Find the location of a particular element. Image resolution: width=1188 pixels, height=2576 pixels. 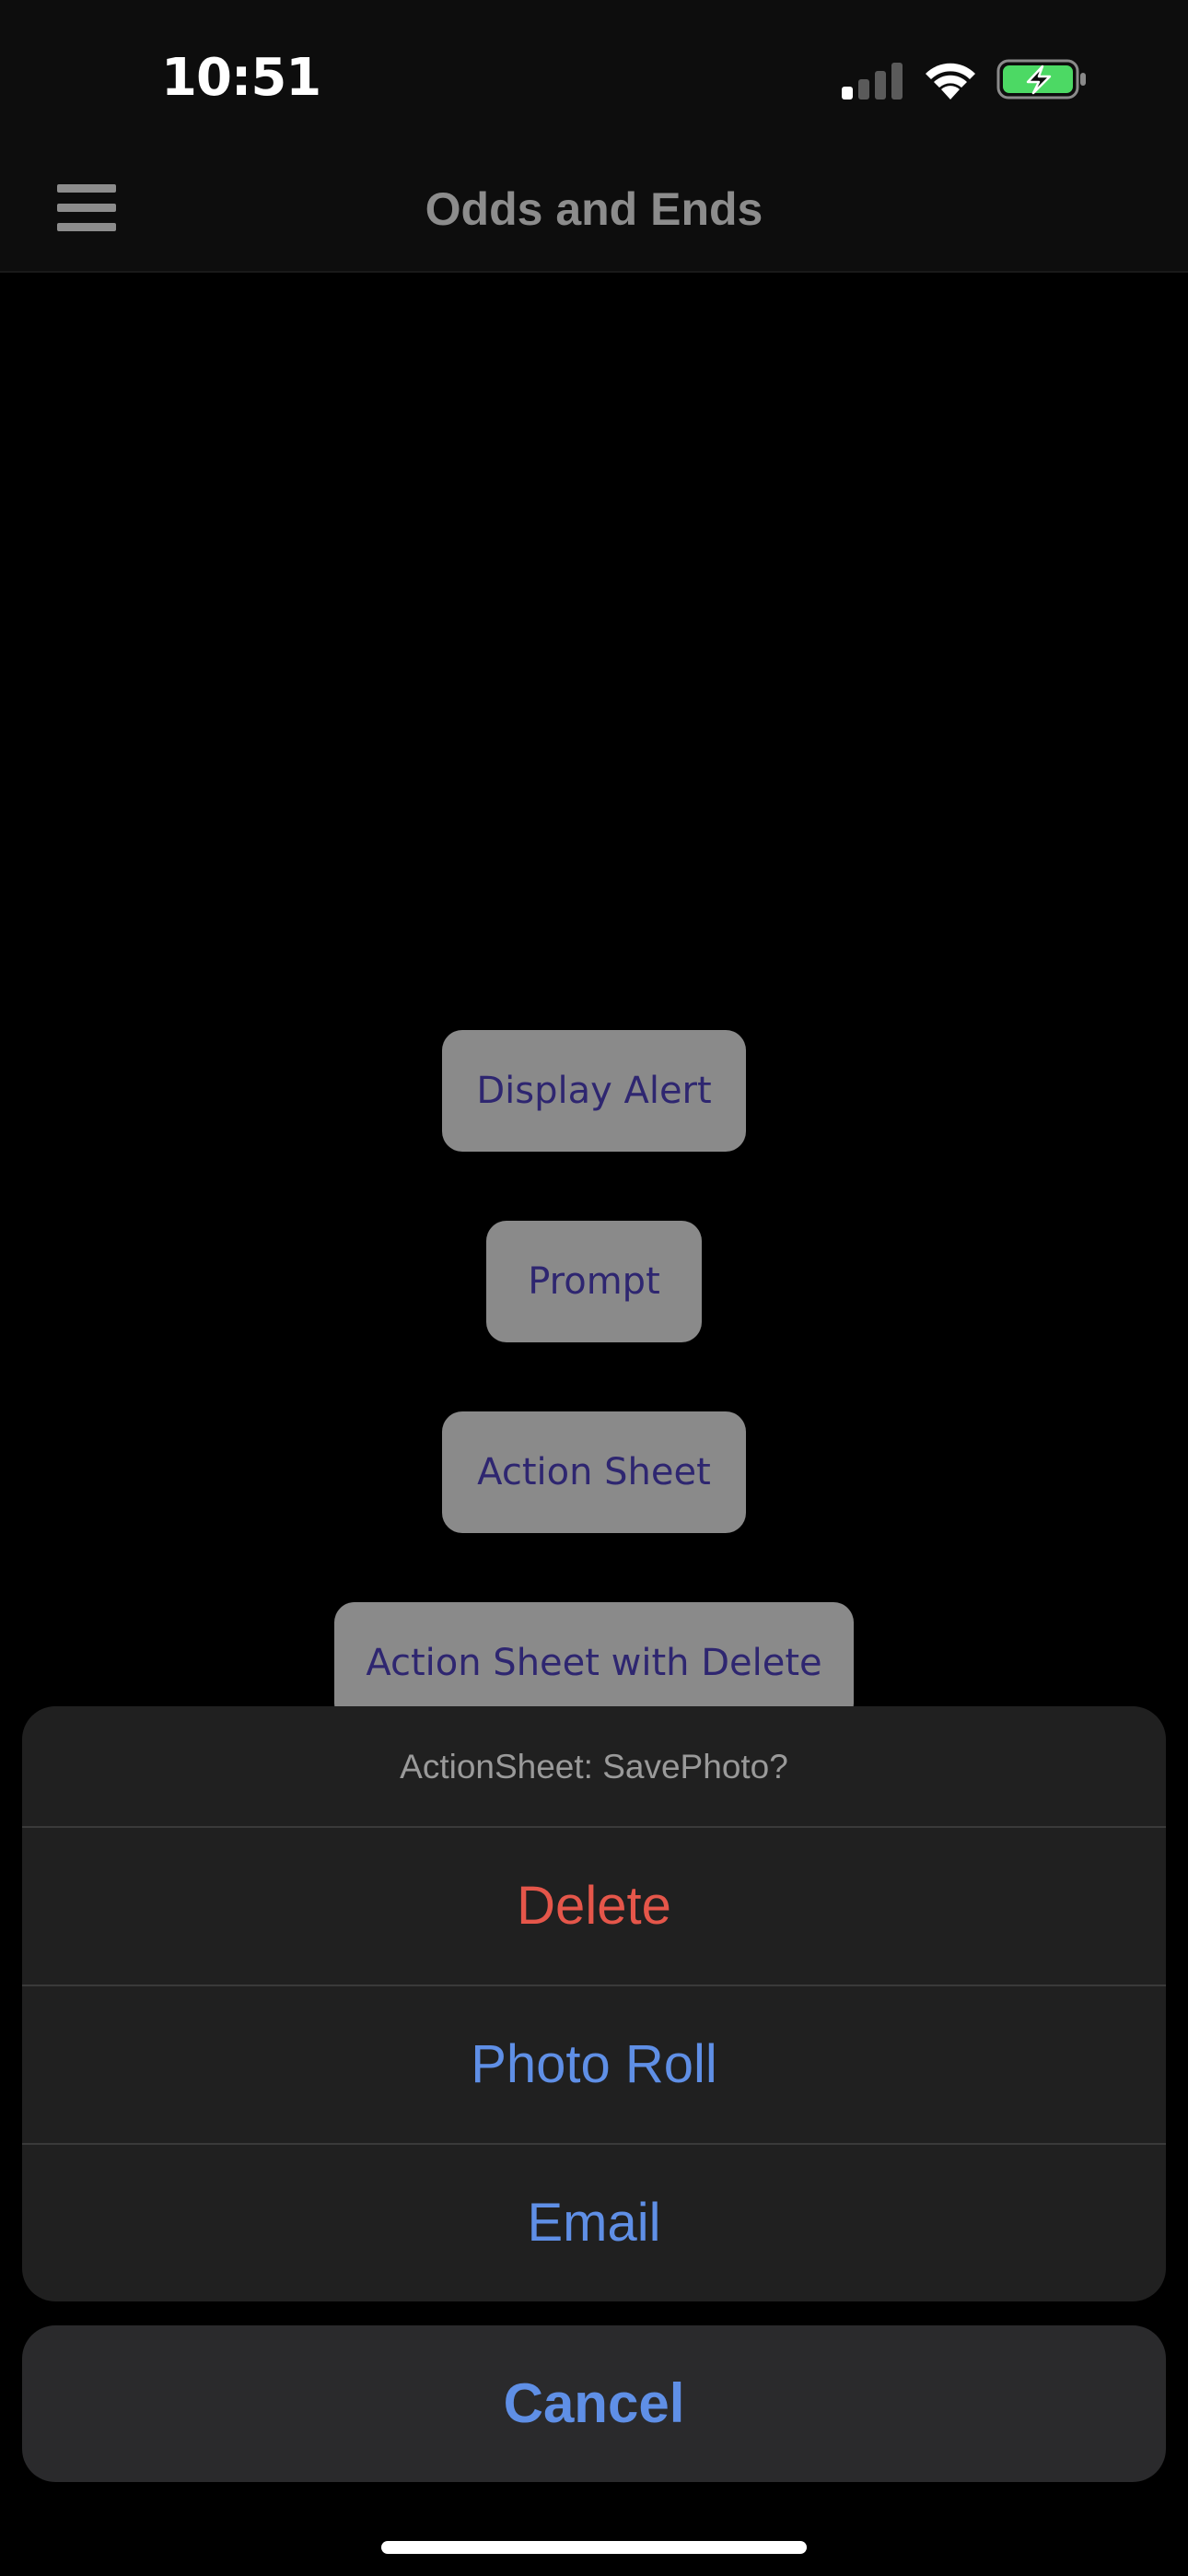

nav-bar: Odds and Ends is located at coordinates (594, 210).